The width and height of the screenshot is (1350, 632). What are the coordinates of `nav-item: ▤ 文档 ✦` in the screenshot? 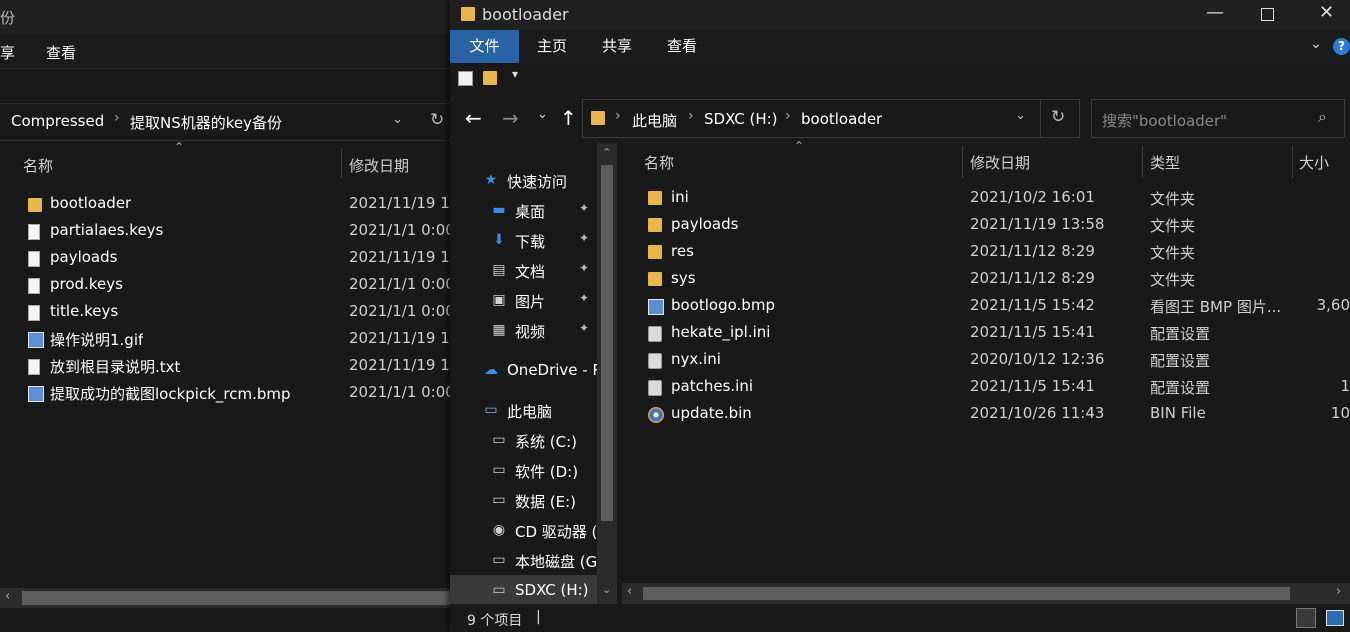 It's located at (523, 270).